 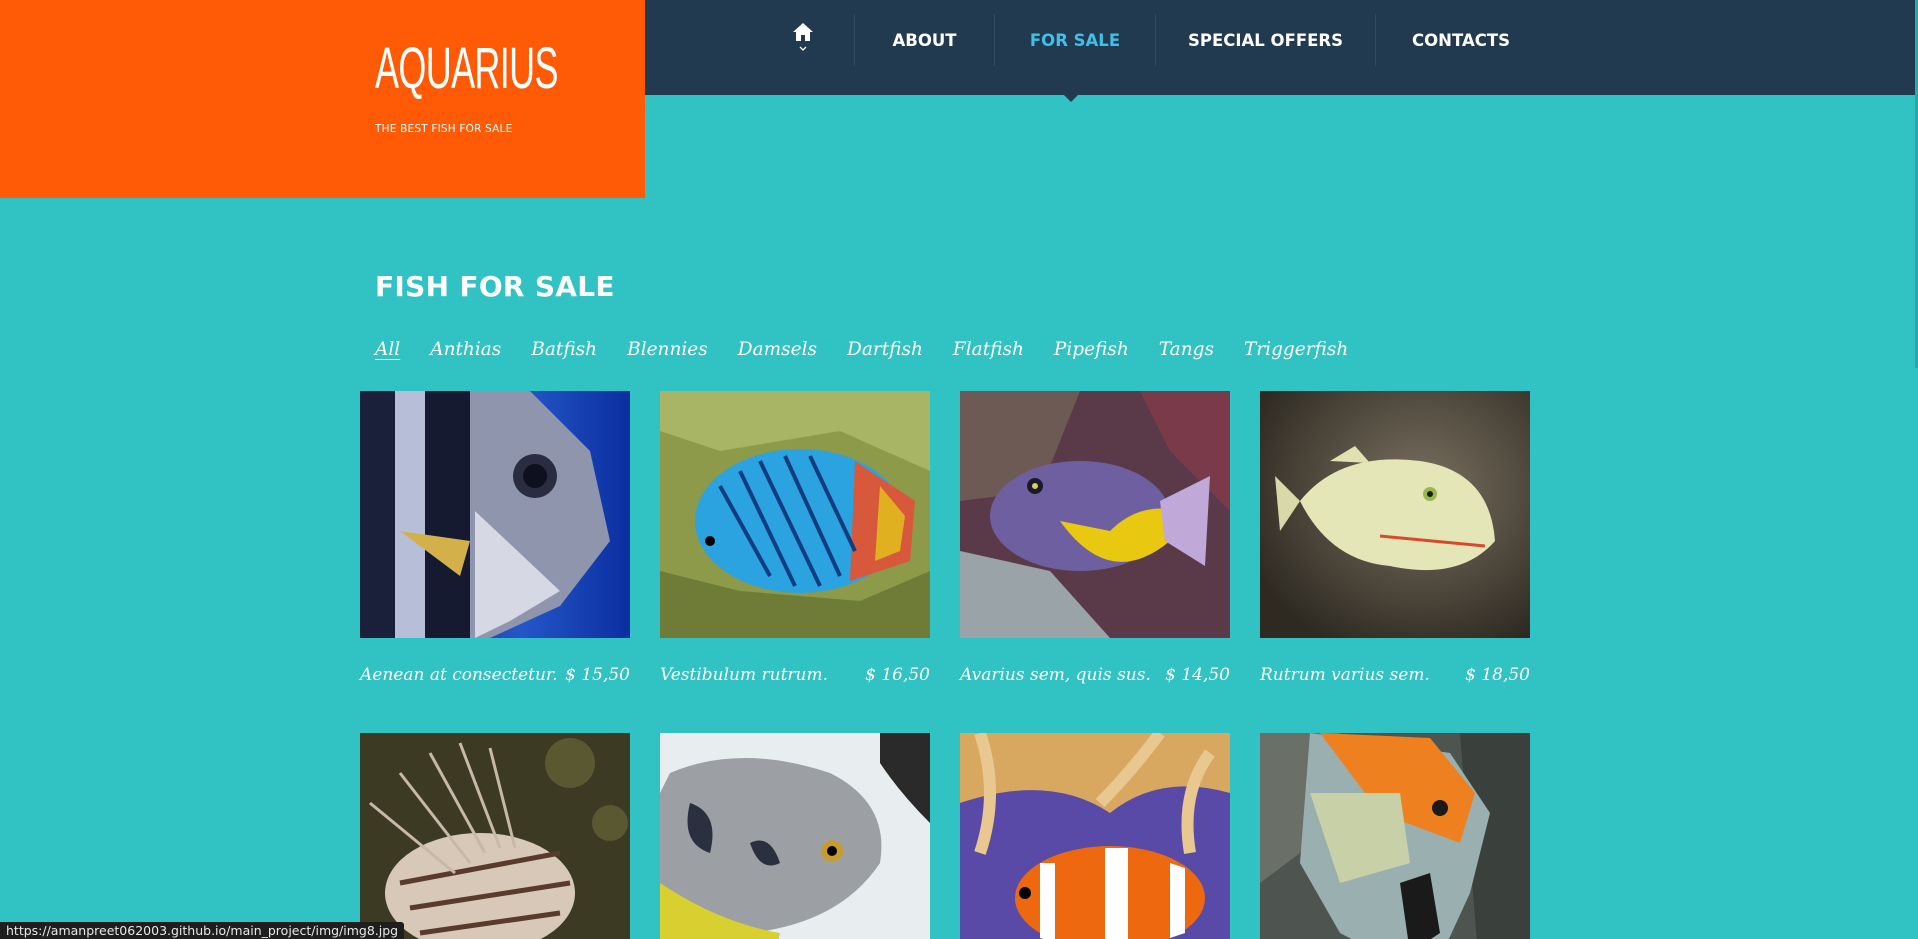 I want to click on product-name: Avarius sem, quis sus., so click(x=1055, y=675).